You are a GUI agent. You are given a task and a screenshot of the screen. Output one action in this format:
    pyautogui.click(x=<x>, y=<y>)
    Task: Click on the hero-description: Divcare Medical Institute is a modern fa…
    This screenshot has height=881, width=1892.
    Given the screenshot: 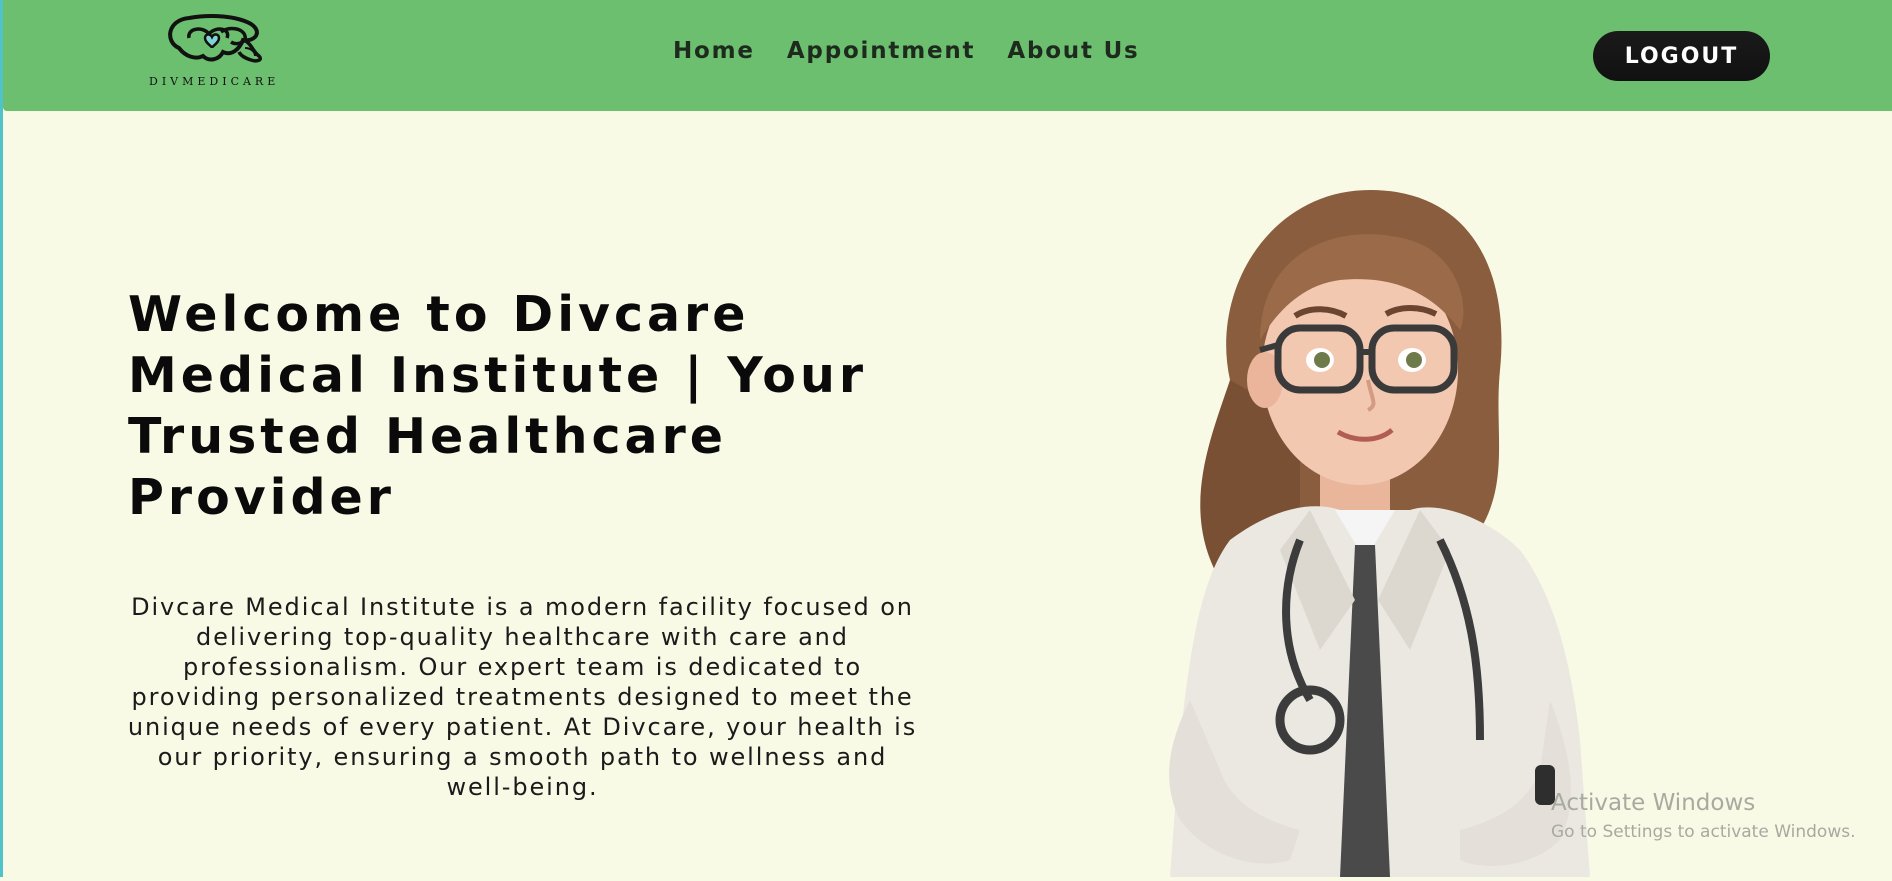 What is the action you would take?
    pyautogui.click(x=522, y=697)
    